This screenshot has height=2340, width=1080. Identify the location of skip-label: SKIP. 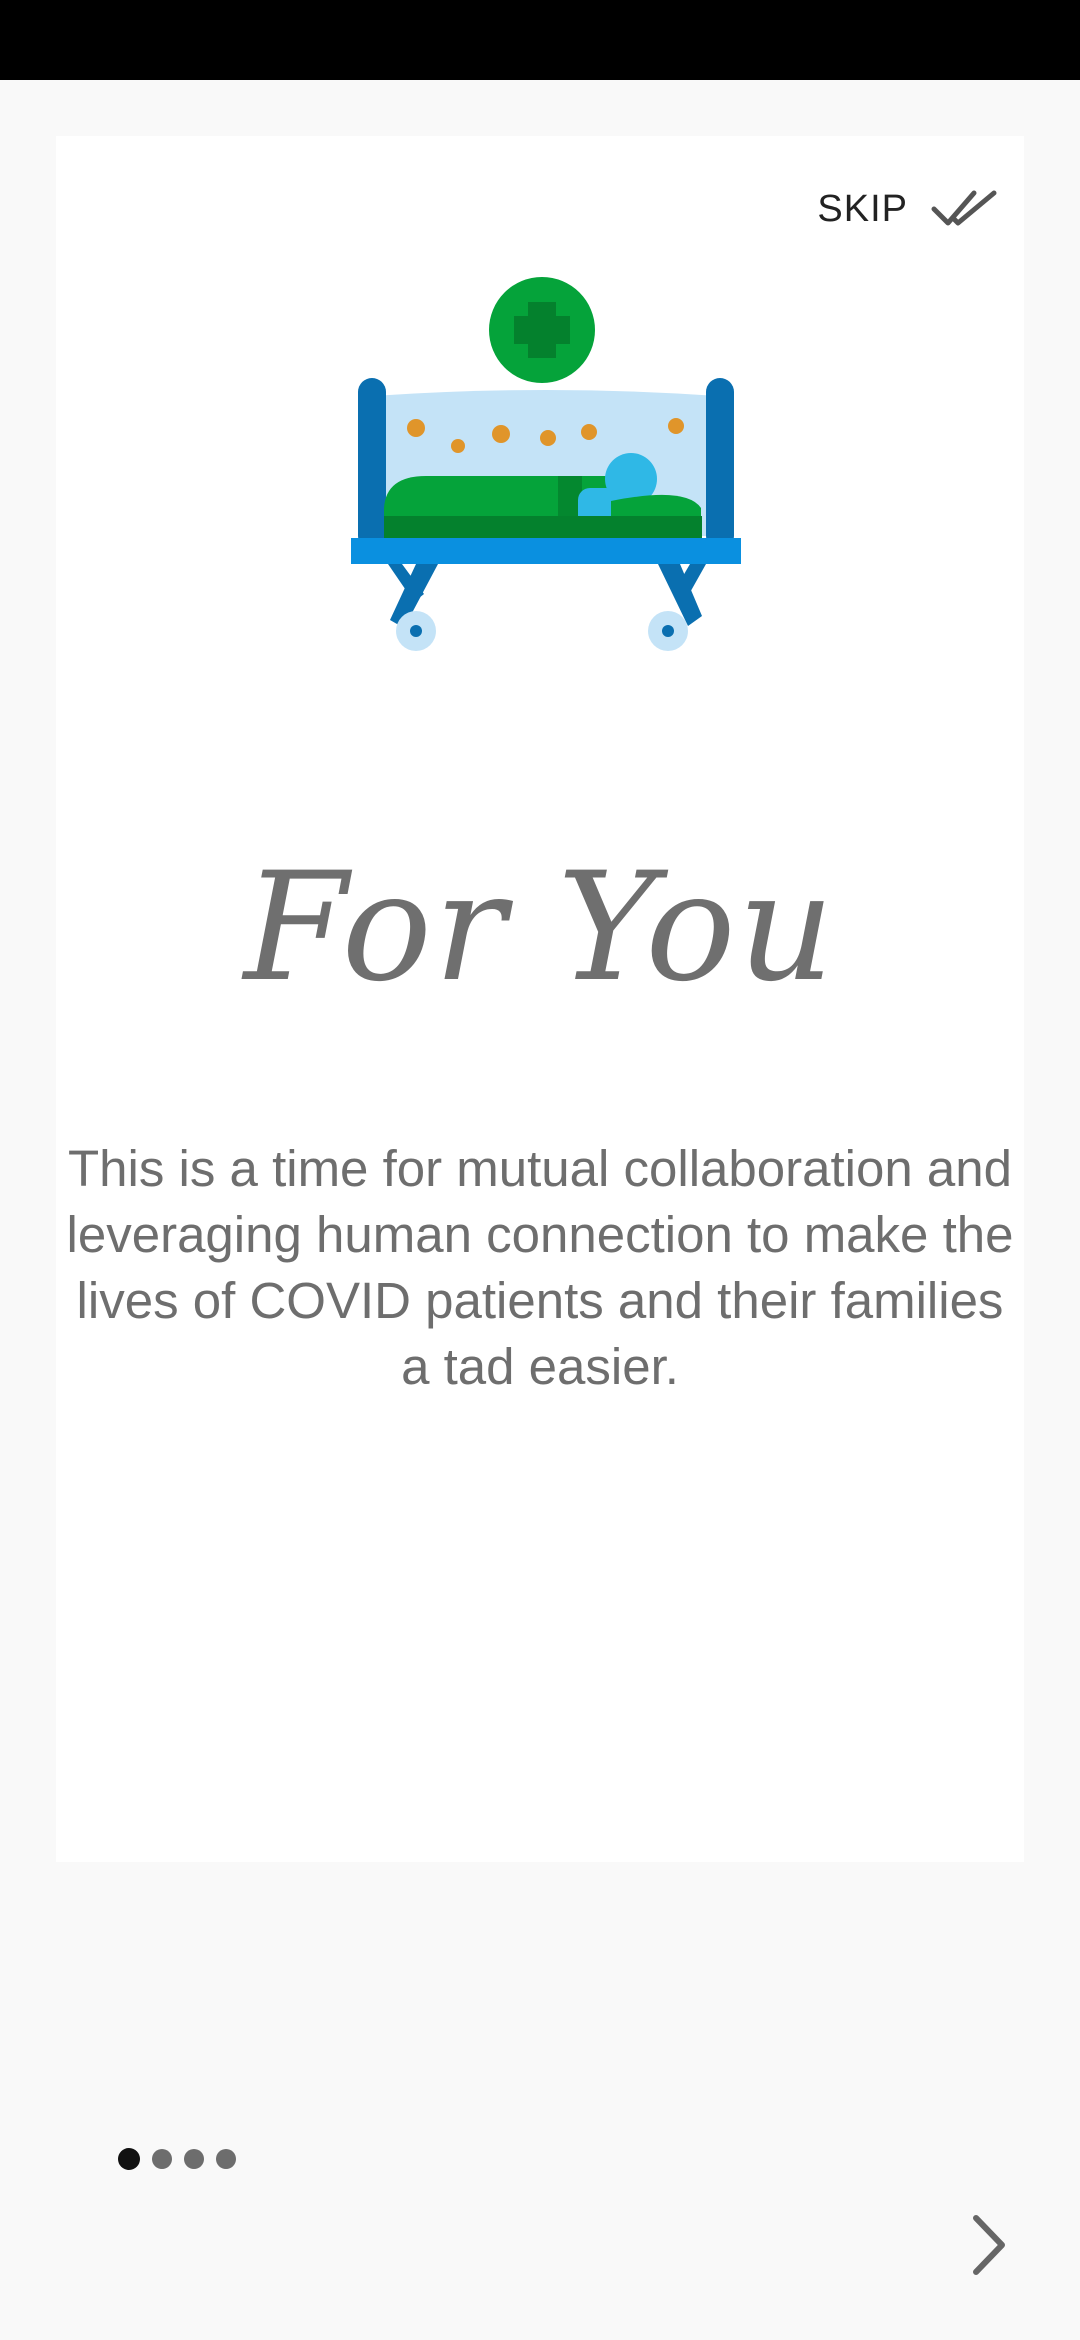
(862, 208).